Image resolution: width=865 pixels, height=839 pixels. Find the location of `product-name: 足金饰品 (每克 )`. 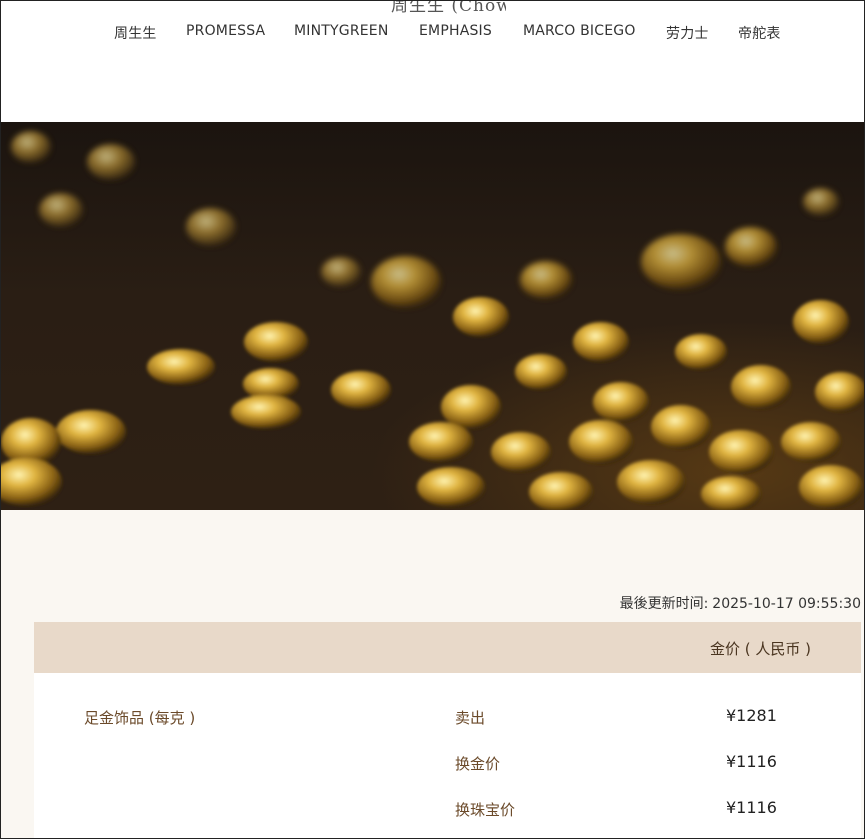

product-name: 足金饰品 (每克 ) is located at coordinates (140, 718).